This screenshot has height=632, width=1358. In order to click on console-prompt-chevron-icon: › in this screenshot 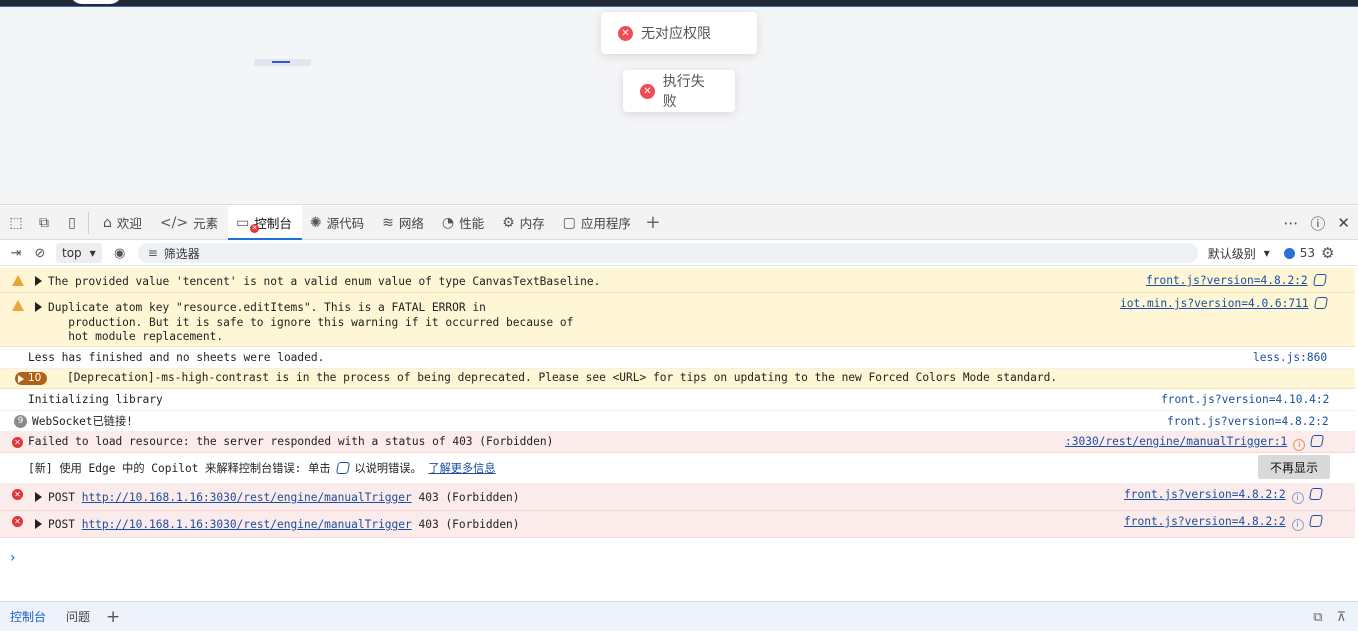, I will do `click(13, 558)`.